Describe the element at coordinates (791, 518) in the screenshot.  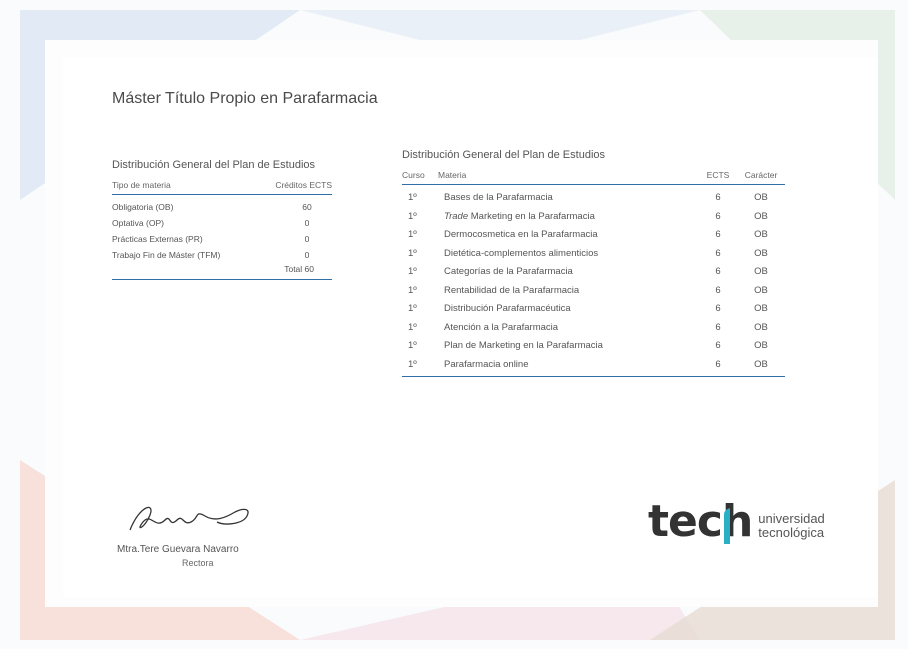
I see `logo-line-1: universidad` at that location.